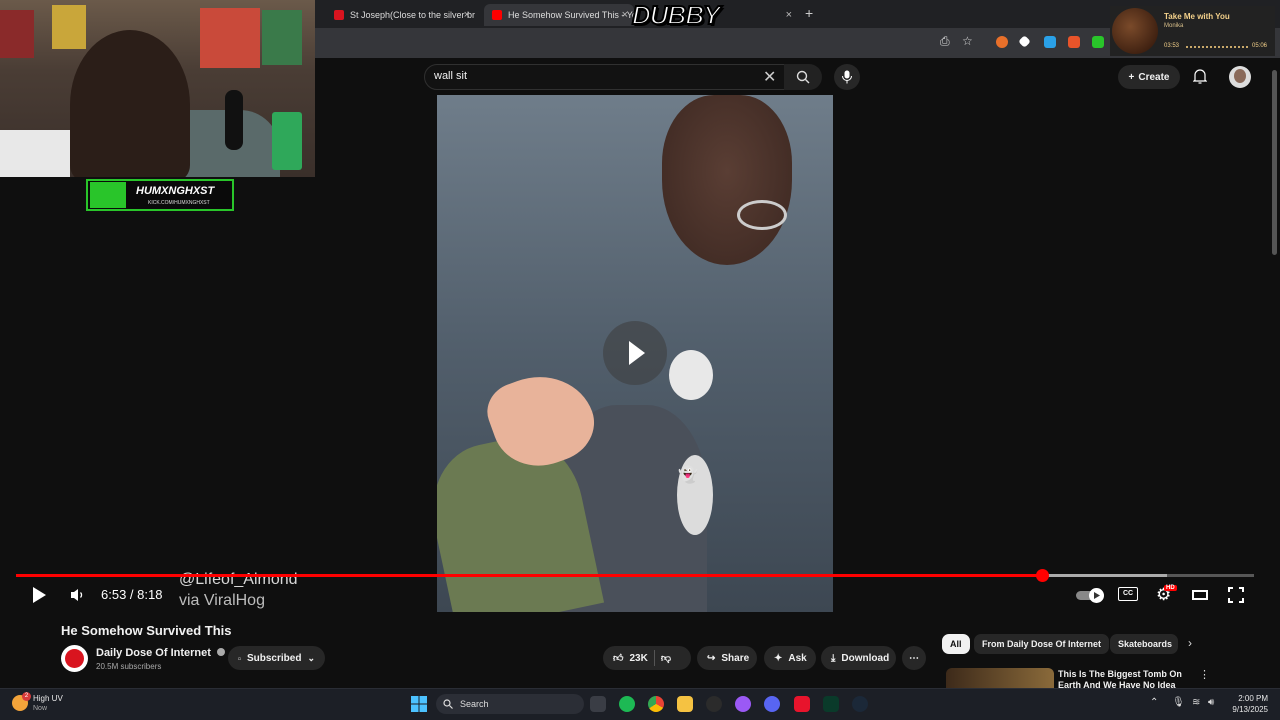 The image size is (1280, 720). What do you see at coordinates (497, 15) in the screenshot?
I see `youtube-favicon-icon` at bounding box center [497, 15].